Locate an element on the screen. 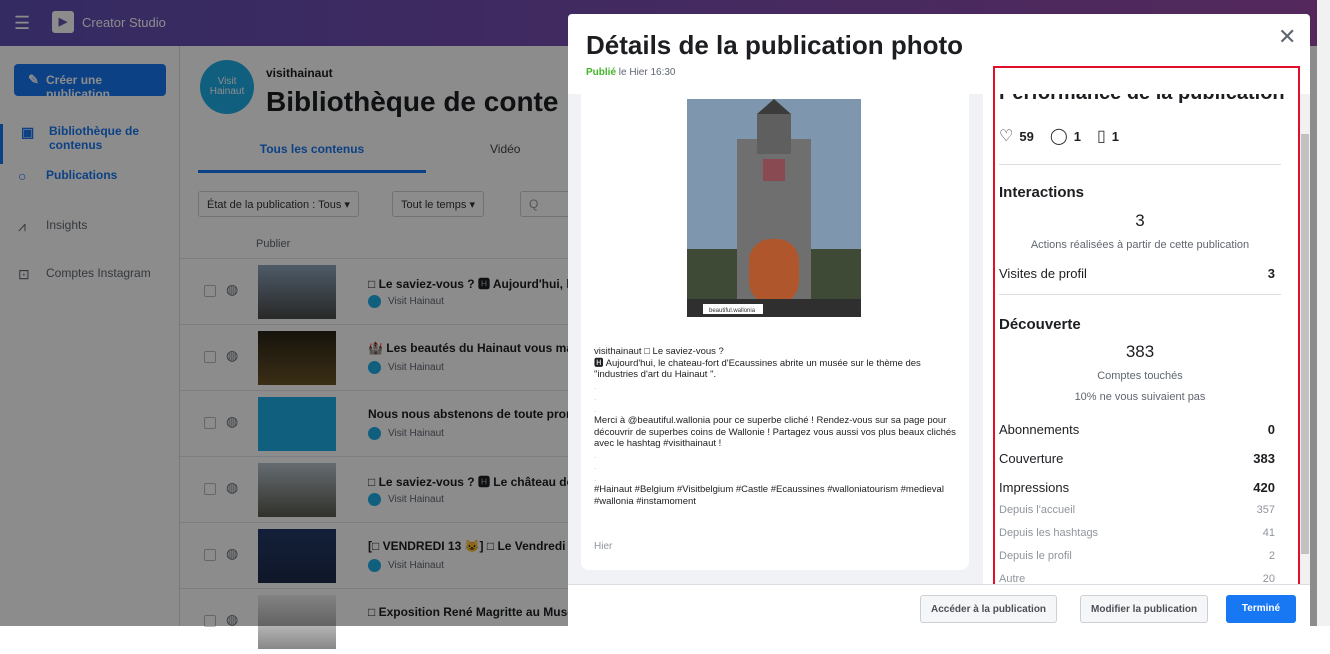  page-scrollbar is located at coordinates (1323, 313).